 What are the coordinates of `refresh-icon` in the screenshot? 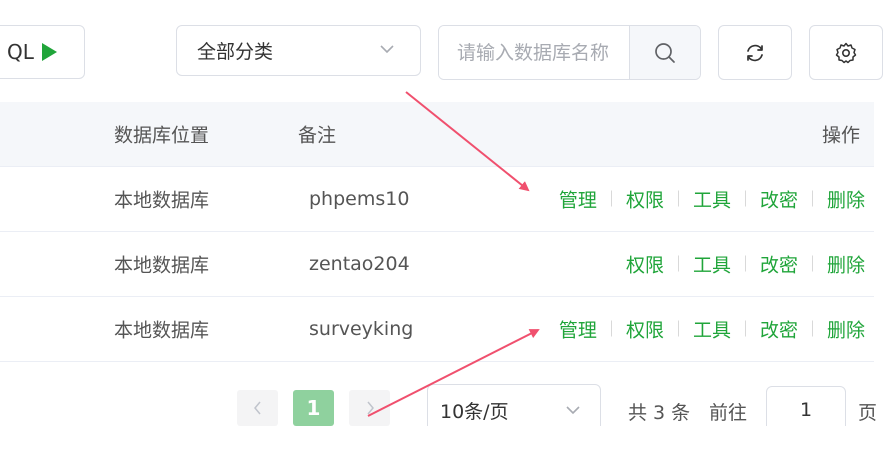 It's located at (755, 52).